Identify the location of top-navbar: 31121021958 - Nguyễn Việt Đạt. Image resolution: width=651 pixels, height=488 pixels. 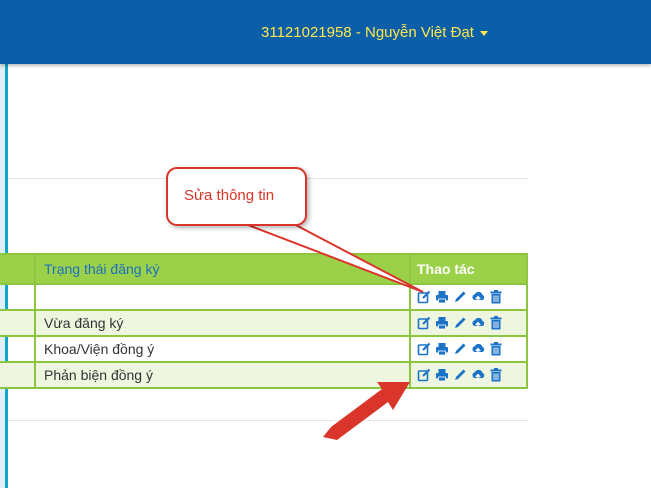
(325, 32).